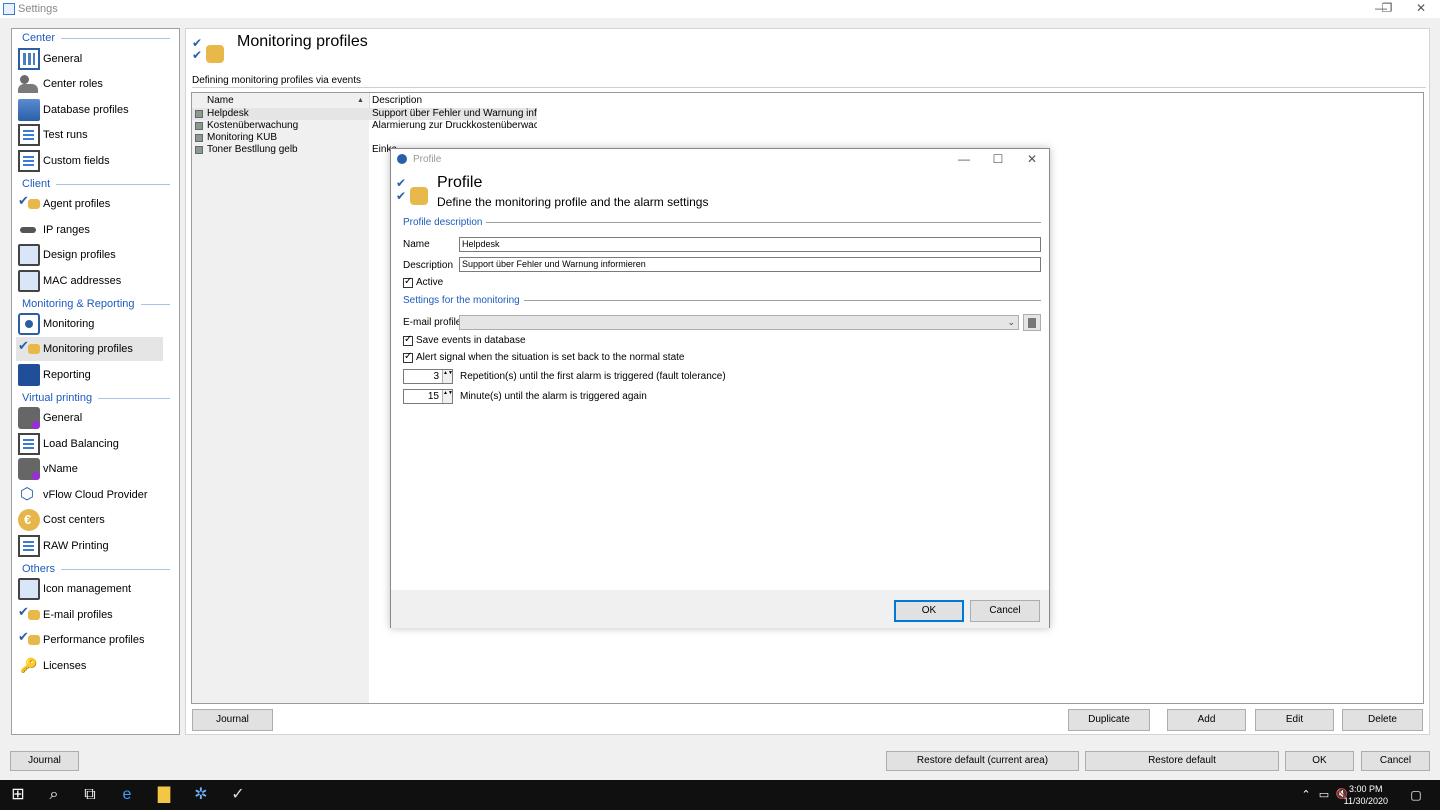  What do you see at coordinates (89, 84) in the screenshot?
I see `nav-item-center-roles: Center roles` at bounding box center [89, 84].